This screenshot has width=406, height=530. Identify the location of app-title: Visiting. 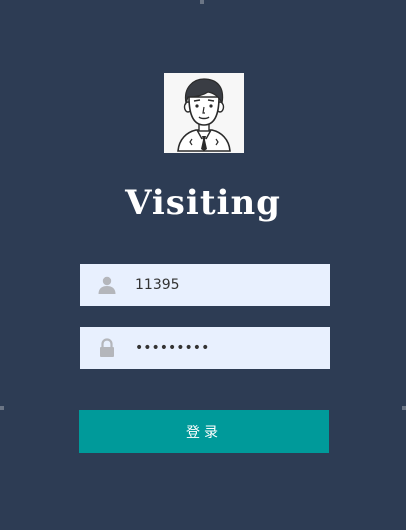
(203, 203).